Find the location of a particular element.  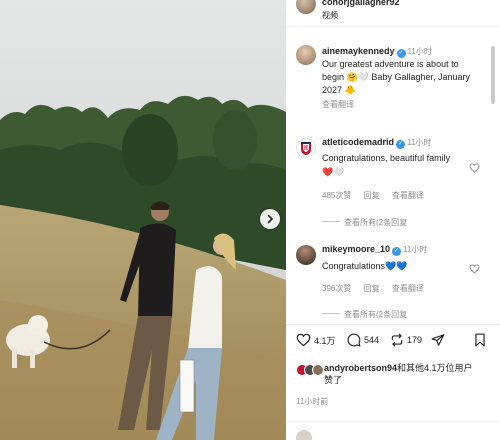

bookmark-icon is located at coordinates (480, 340).